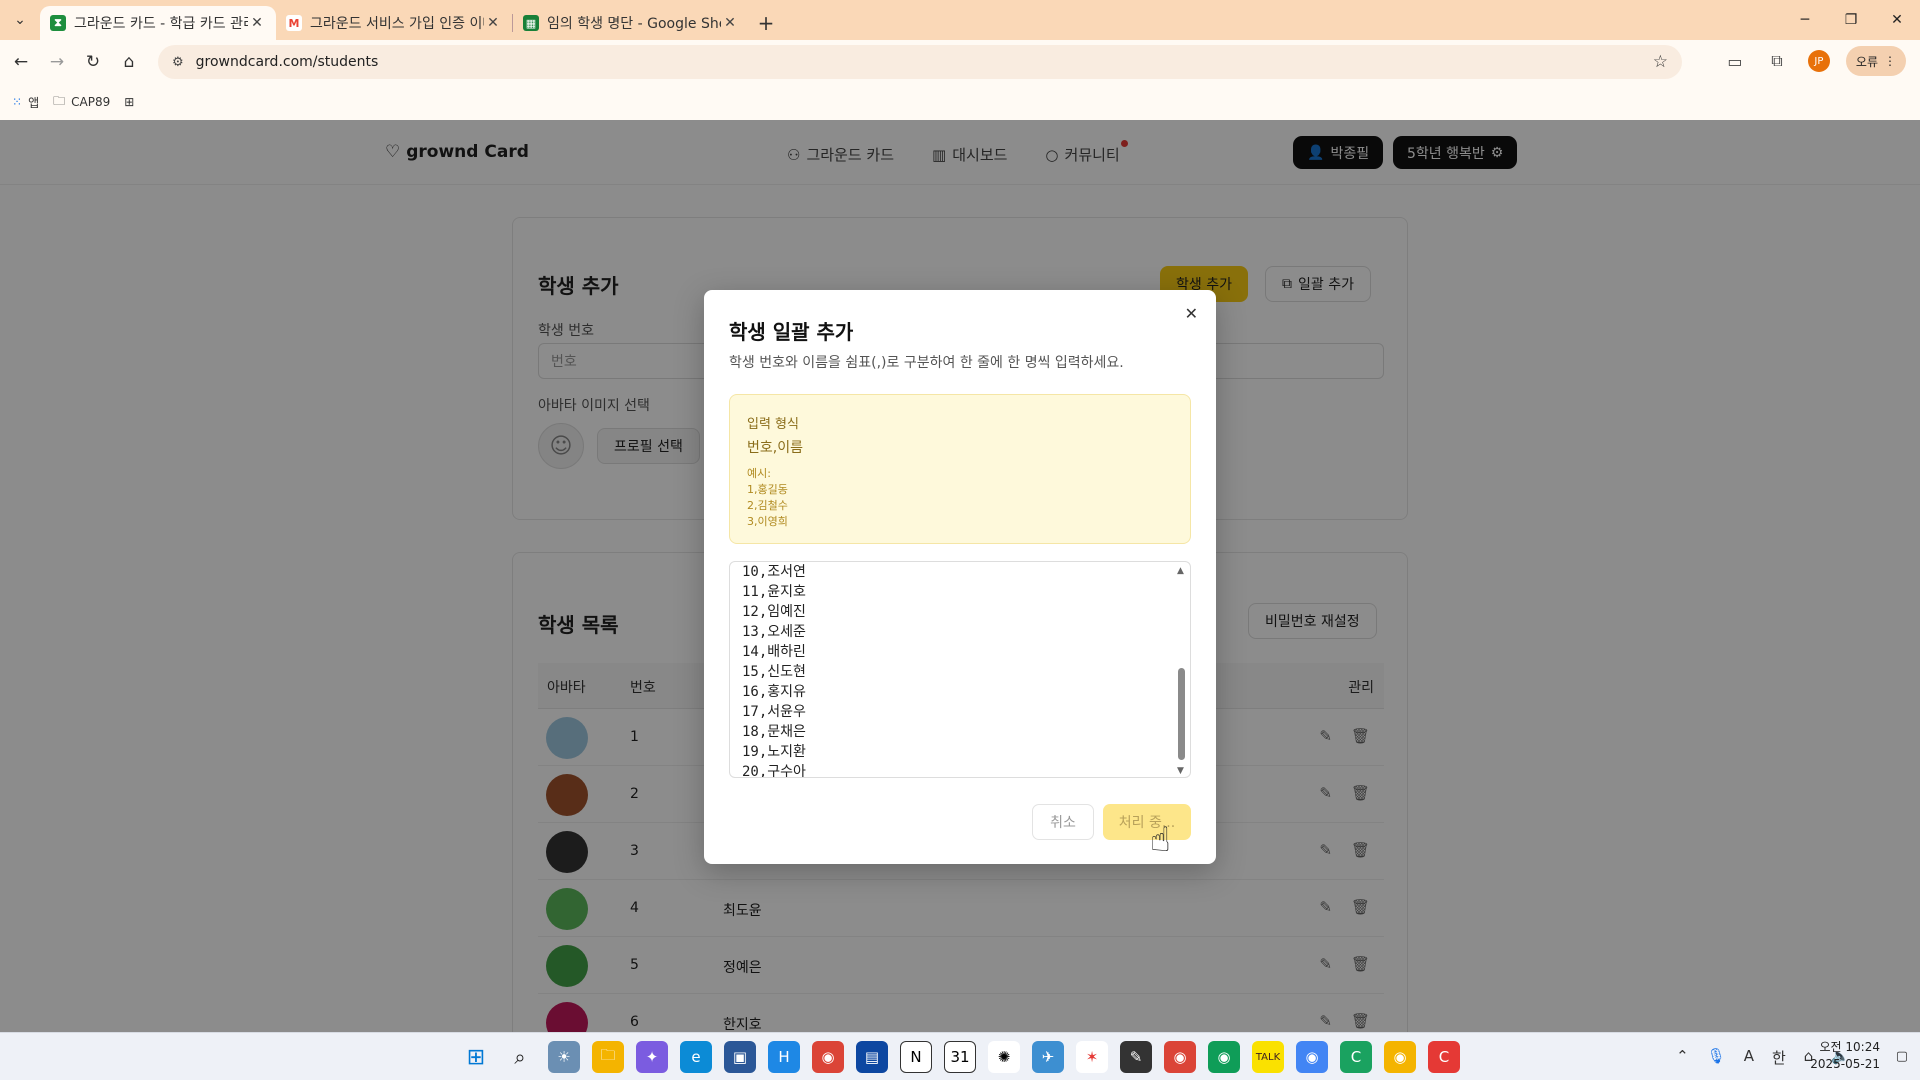  Describe the element at coordinates (394, 23) in the screenshot. I see `tab-email: M 그라운드 서비스 가입 인증 이메일 ✕` at that location.